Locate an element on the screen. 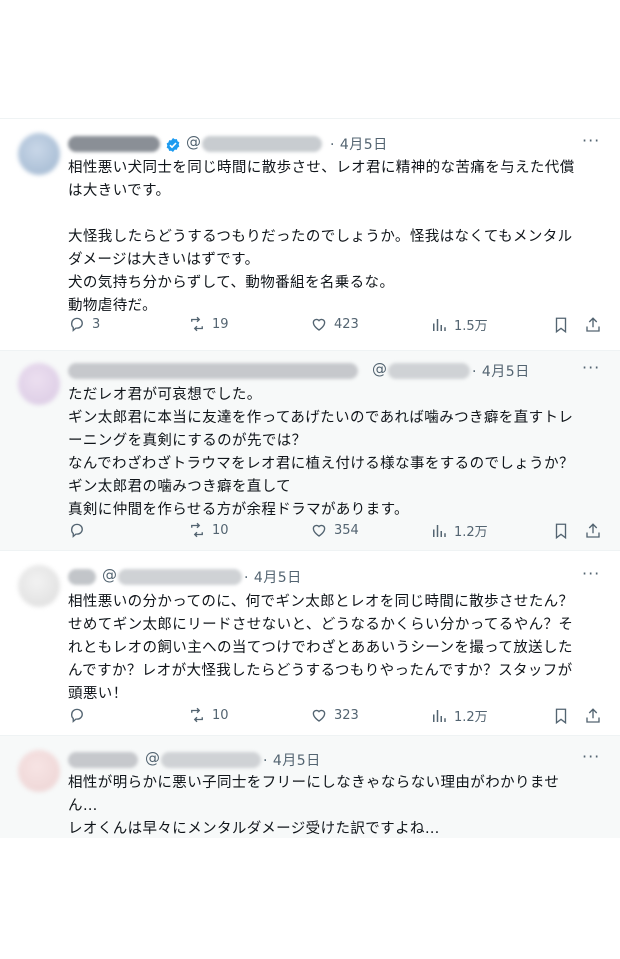  like-button: 423 is located at coordinates (334, 324).